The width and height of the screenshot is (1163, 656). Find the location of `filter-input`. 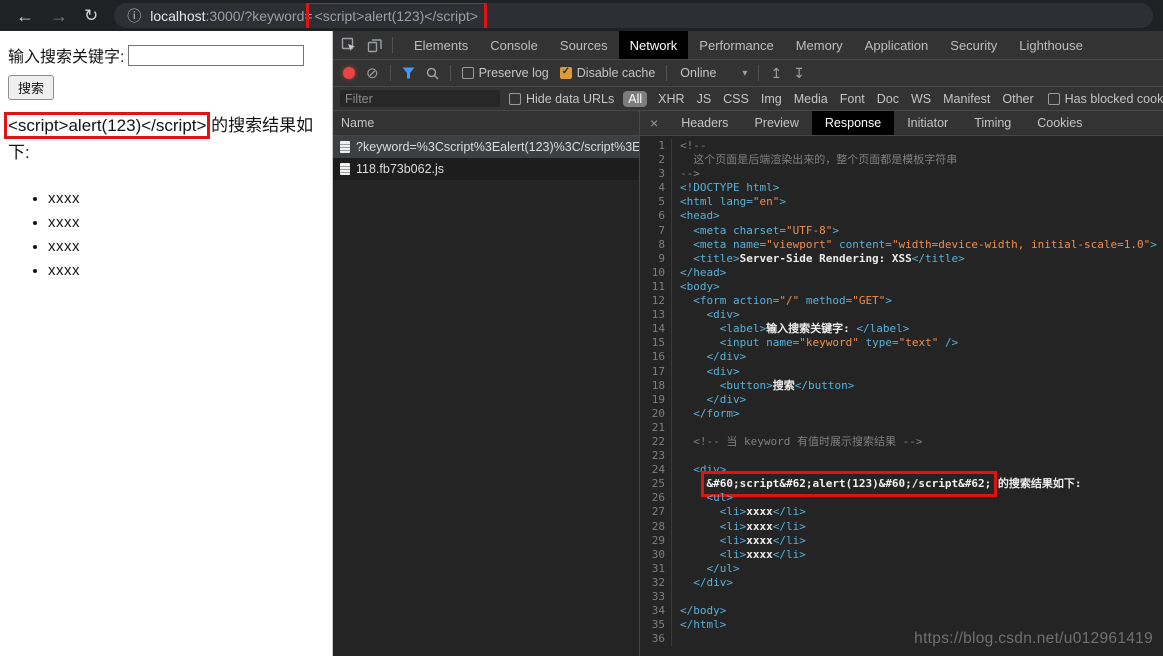

filter-input is located at coordinates (420, 98).